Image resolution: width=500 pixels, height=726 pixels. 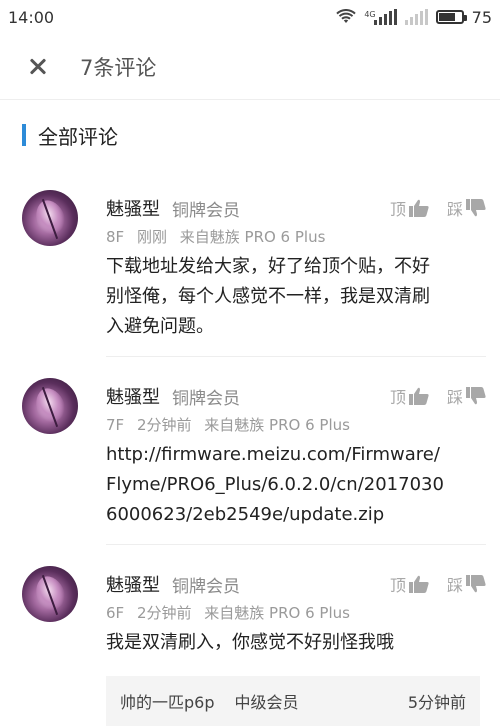 I want to click on comment-meta: 7F 2分钟前 来自魅族 PRO 6 Plus, so click(x=296, y=424).